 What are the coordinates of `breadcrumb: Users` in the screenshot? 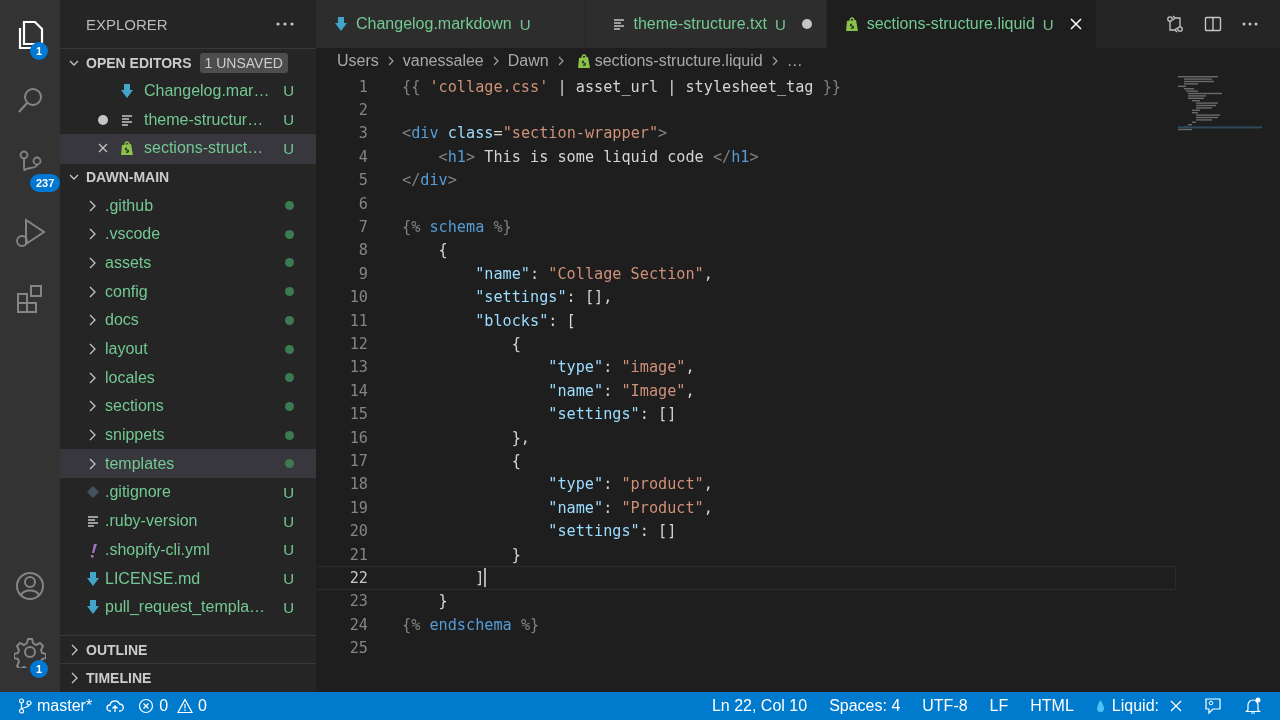 It's located at (358, 61).